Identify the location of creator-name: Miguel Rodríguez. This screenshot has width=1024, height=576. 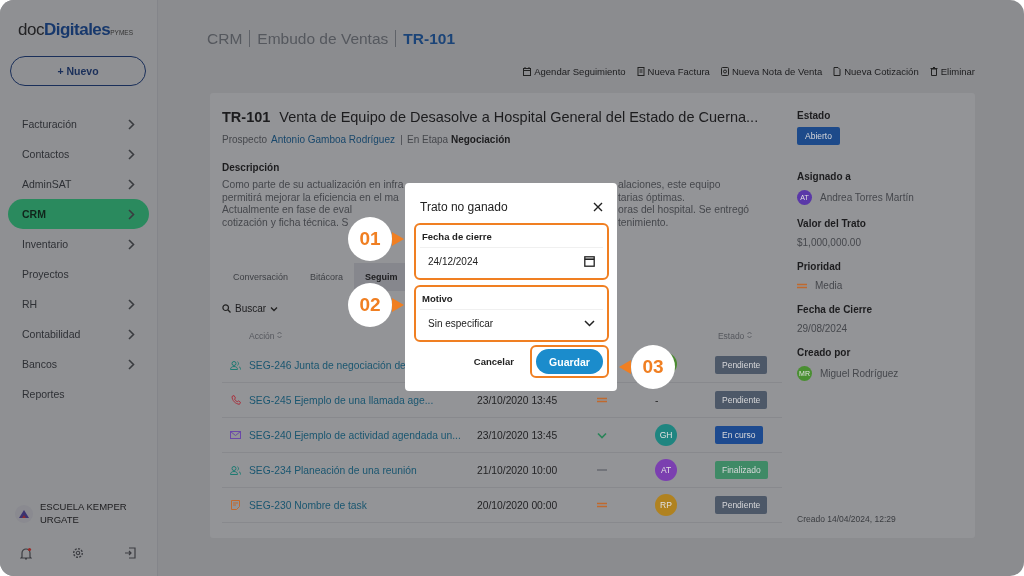
(859, 374).